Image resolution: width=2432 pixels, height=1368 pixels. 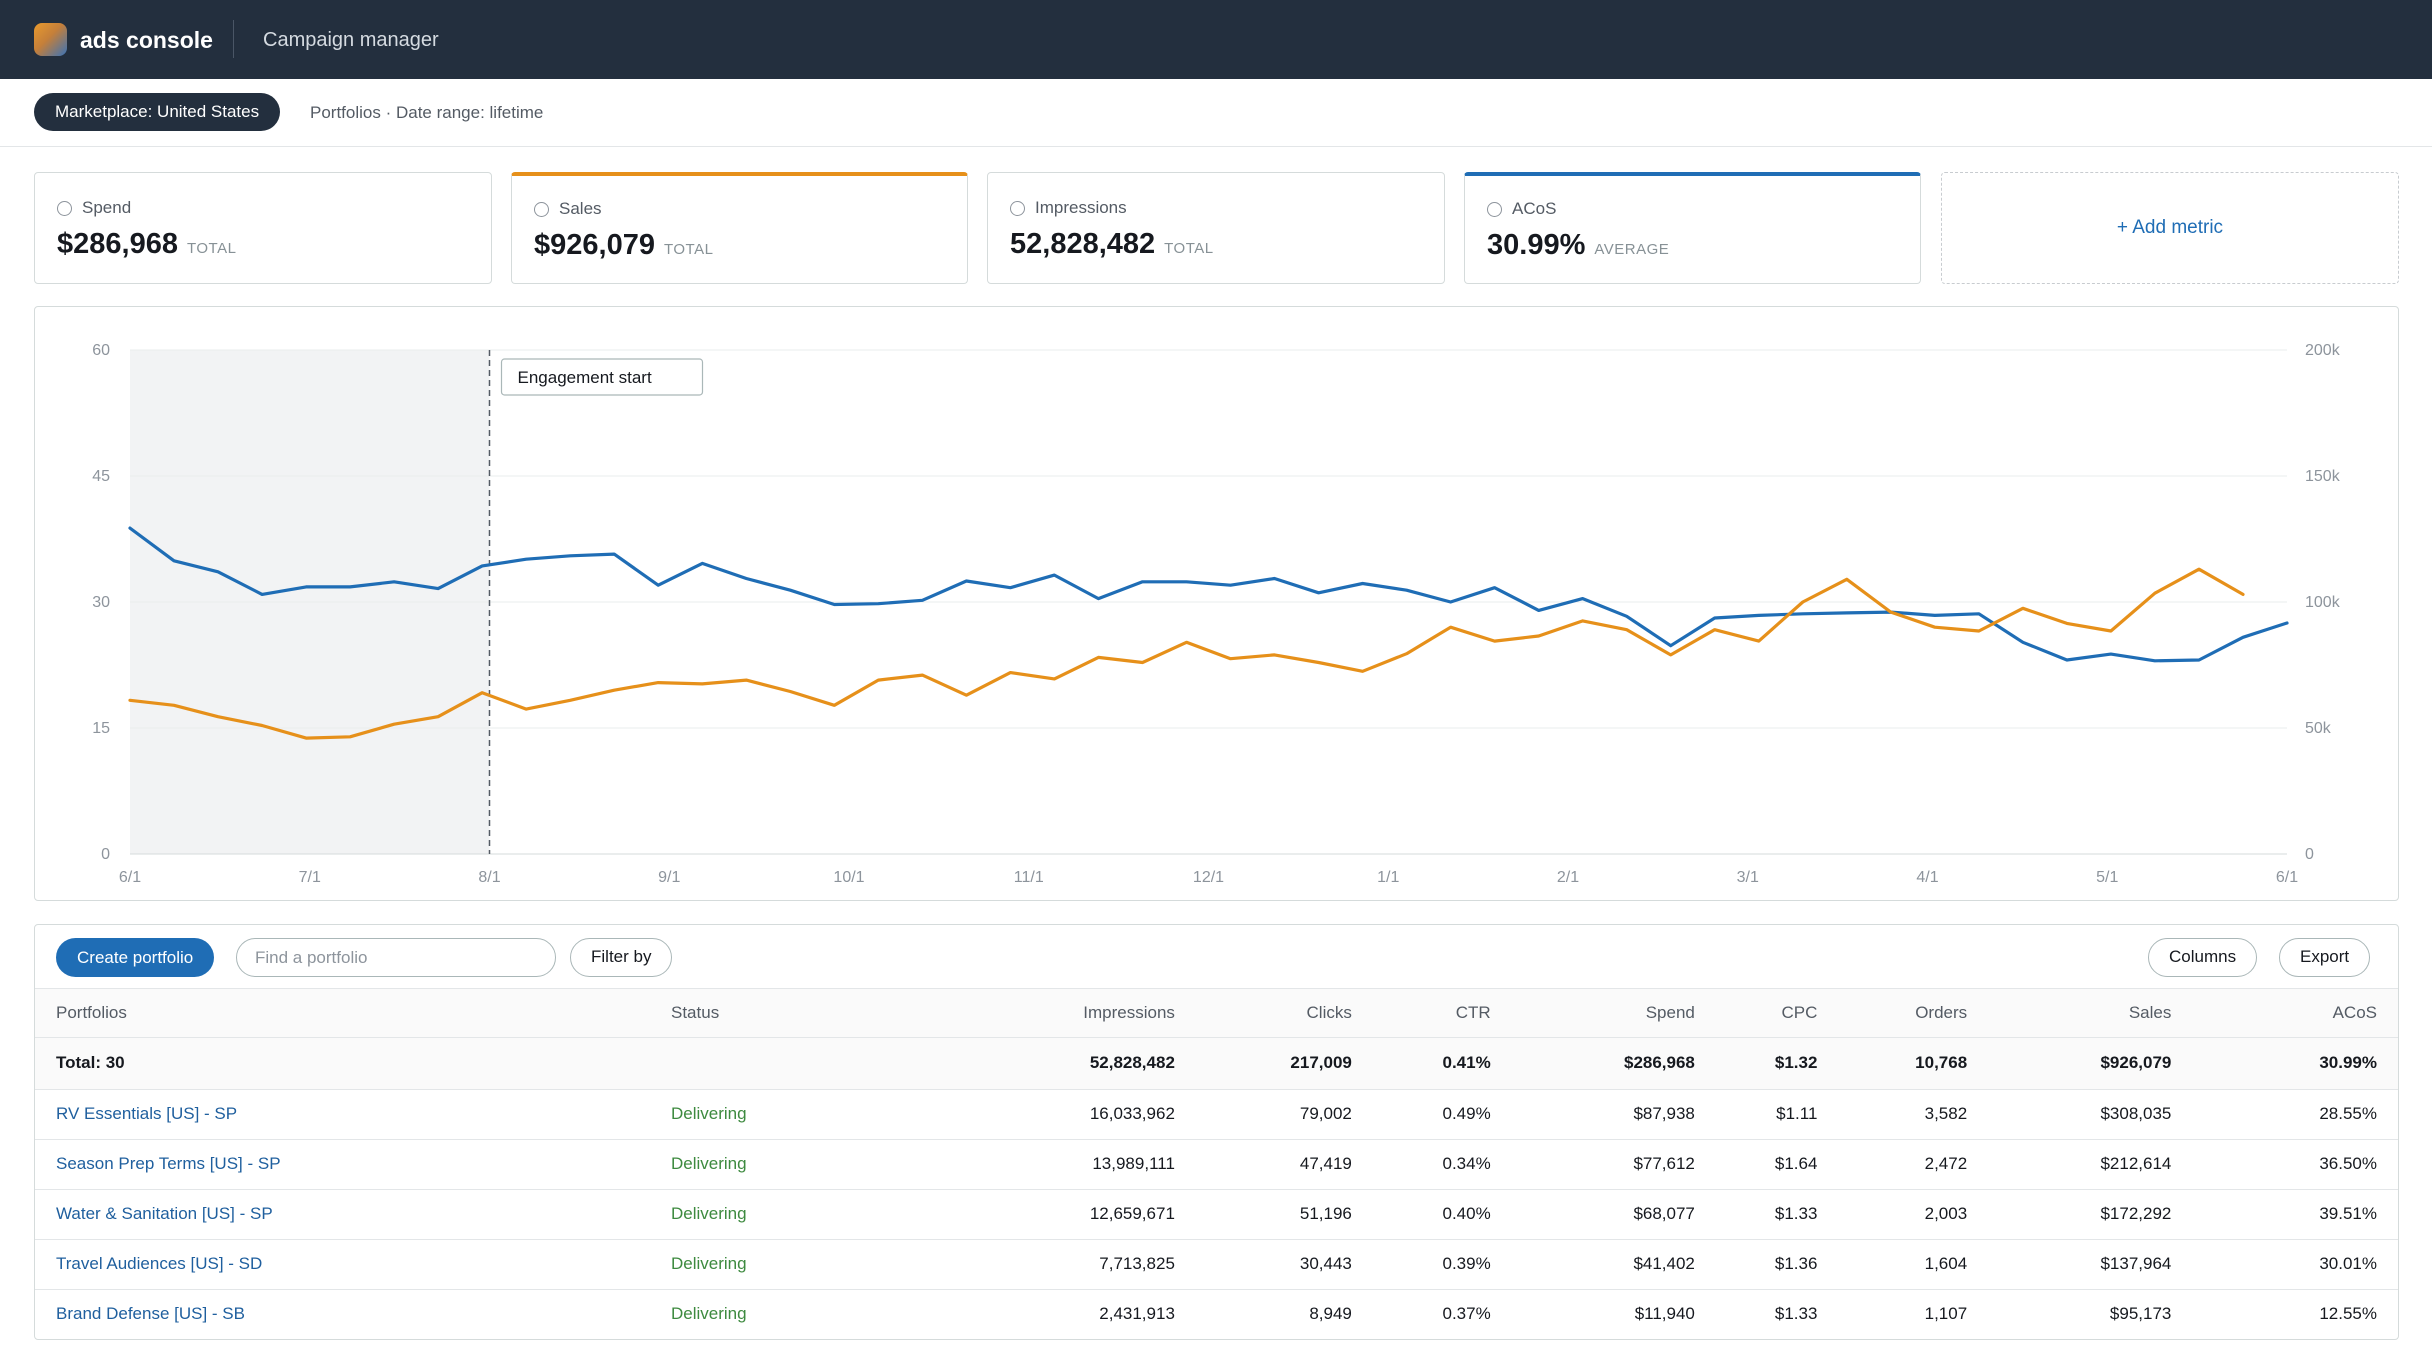 What do you see at coordinates (580, 208) in the screenshot?
I see `metric-label: Sales` at bounding box center [580, 208].